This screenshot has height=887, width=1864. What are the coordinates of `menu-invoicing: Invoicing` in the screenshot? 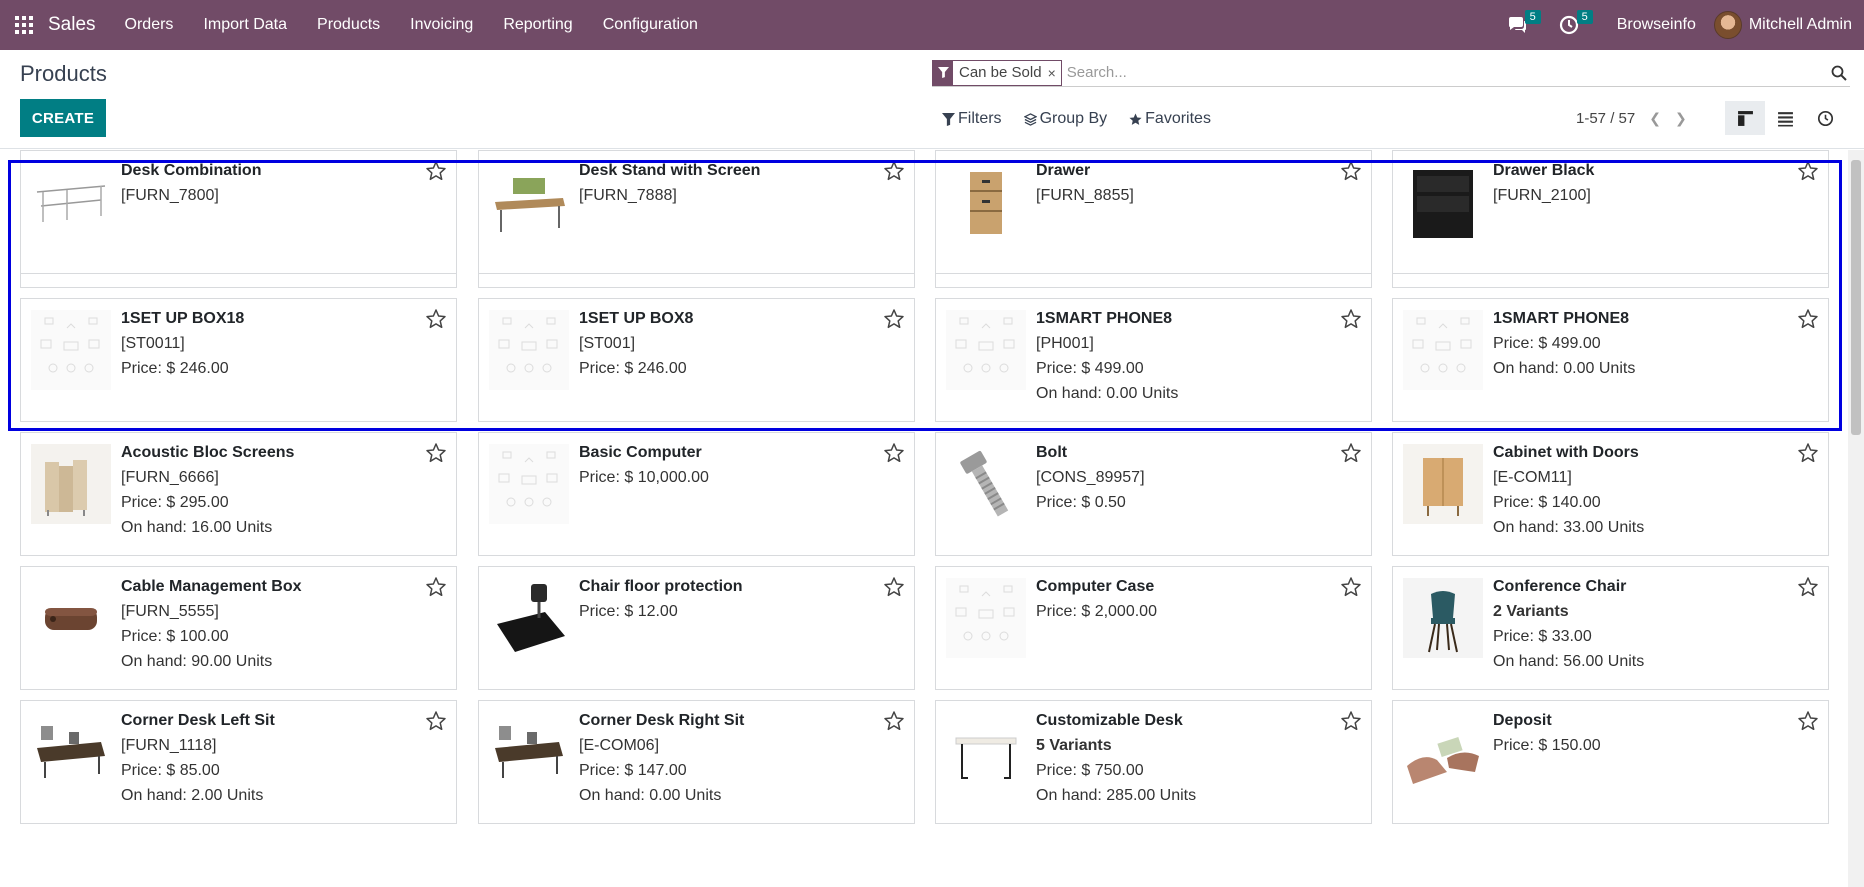 It's located at (441, 25).